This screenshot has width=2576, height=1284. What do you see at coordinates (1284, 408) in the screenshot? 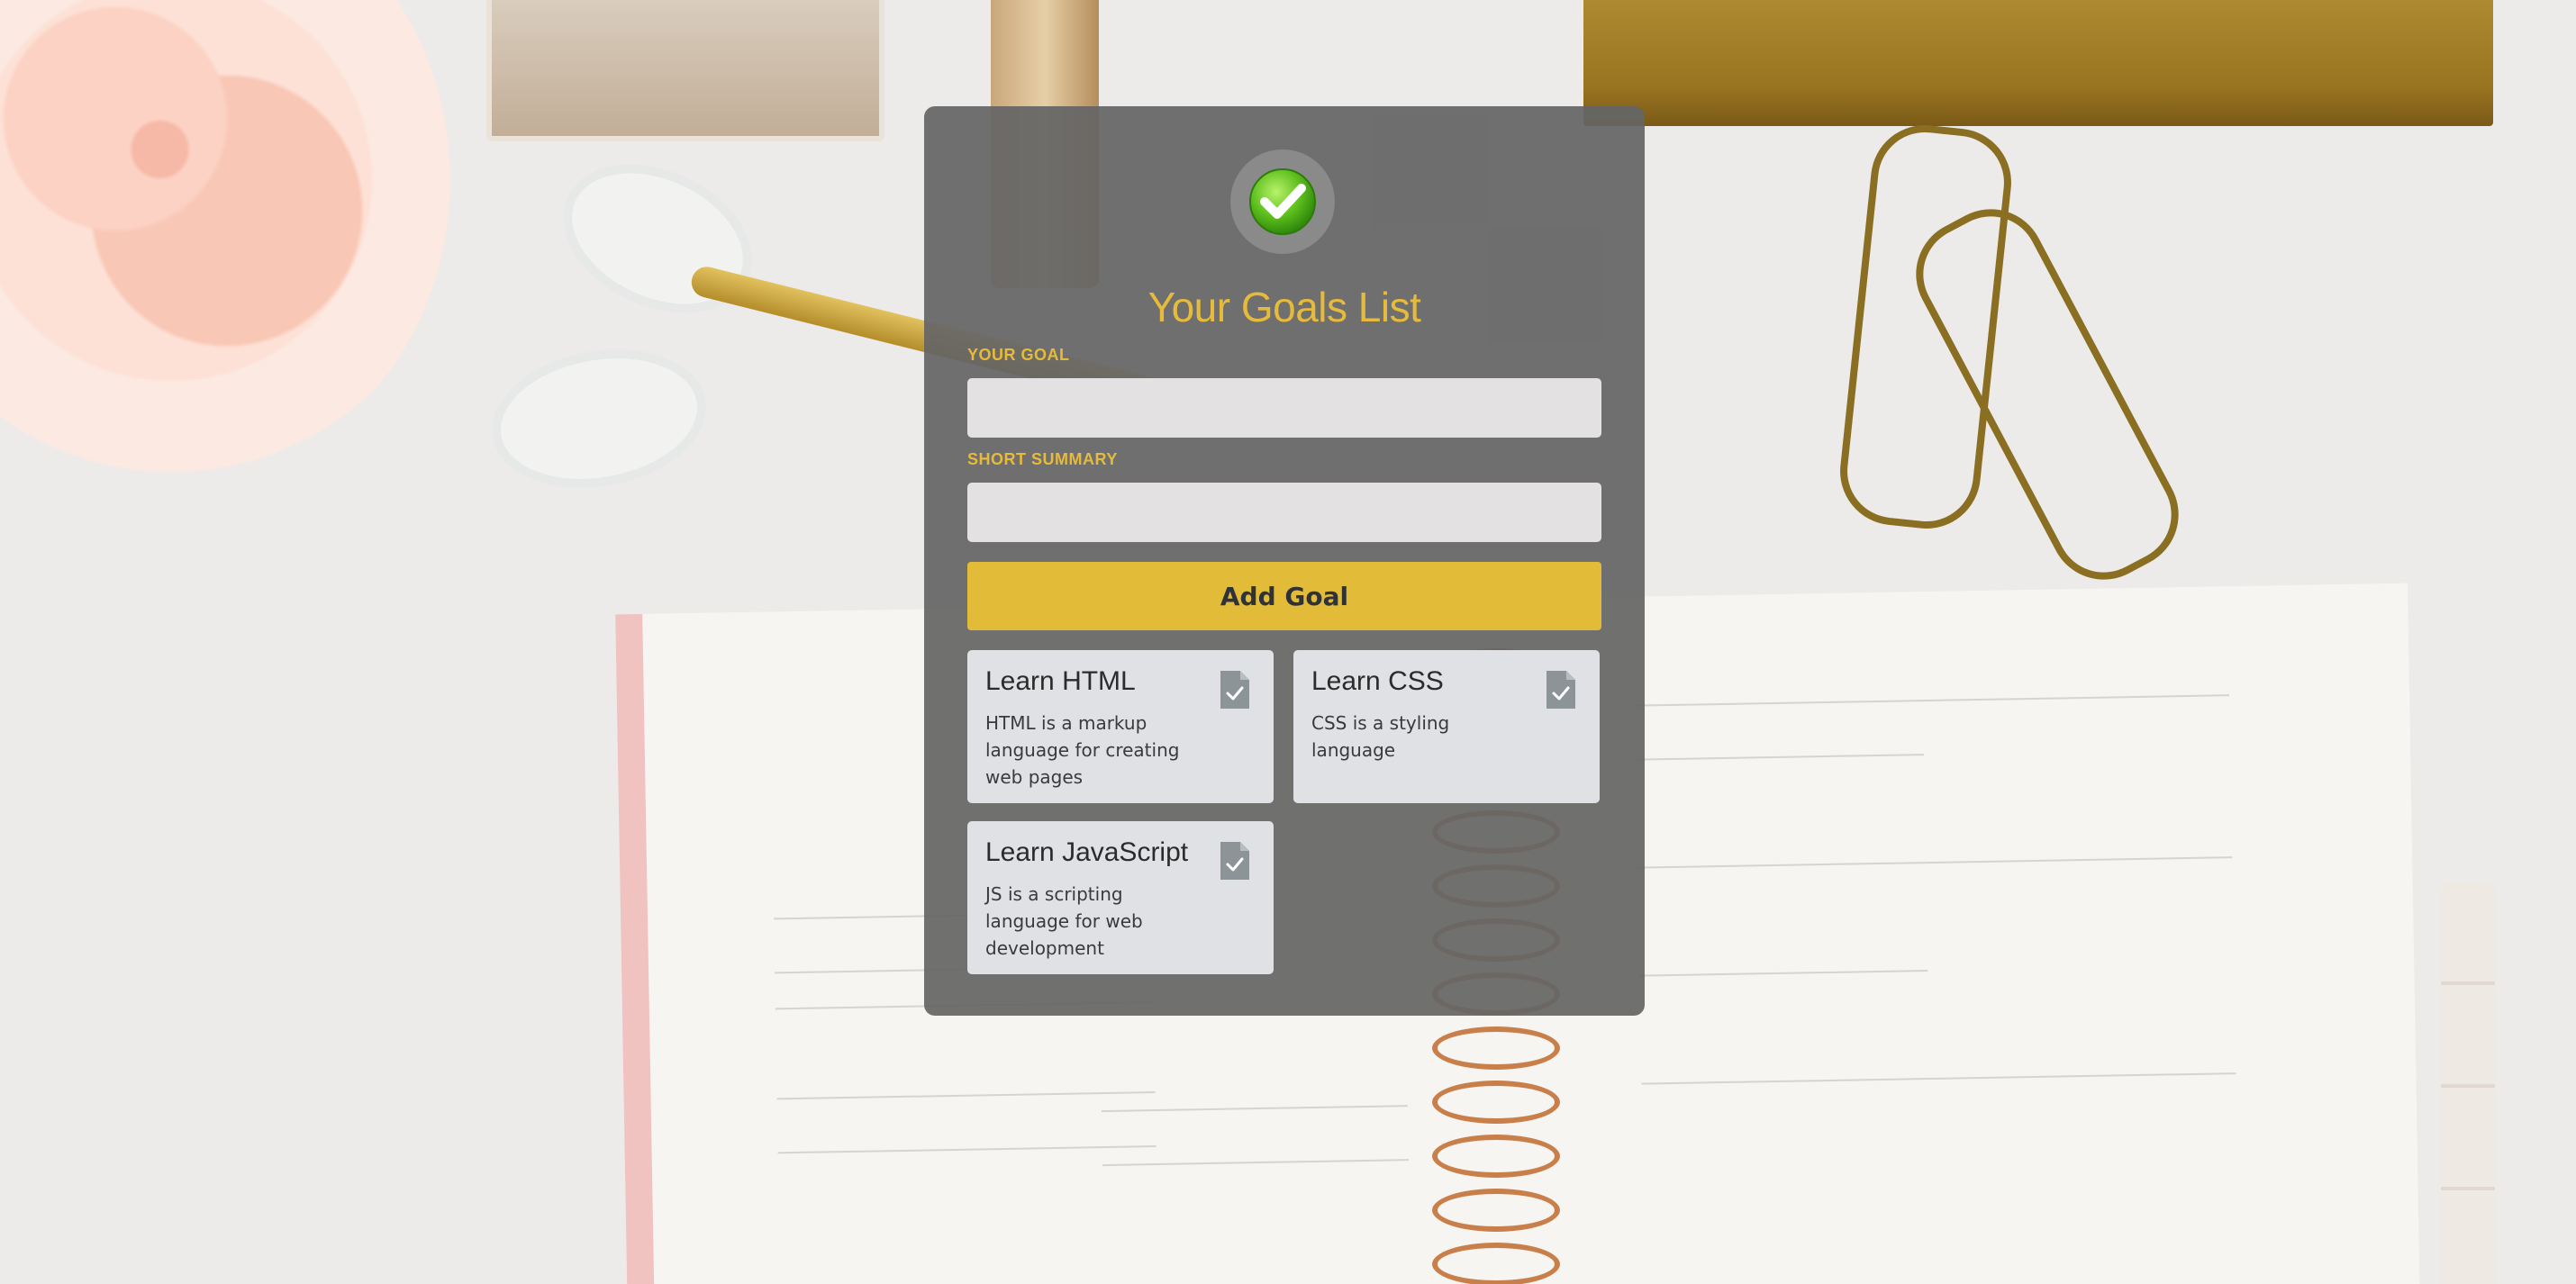
I see `goal-input` at bounding box center [1284, 408].